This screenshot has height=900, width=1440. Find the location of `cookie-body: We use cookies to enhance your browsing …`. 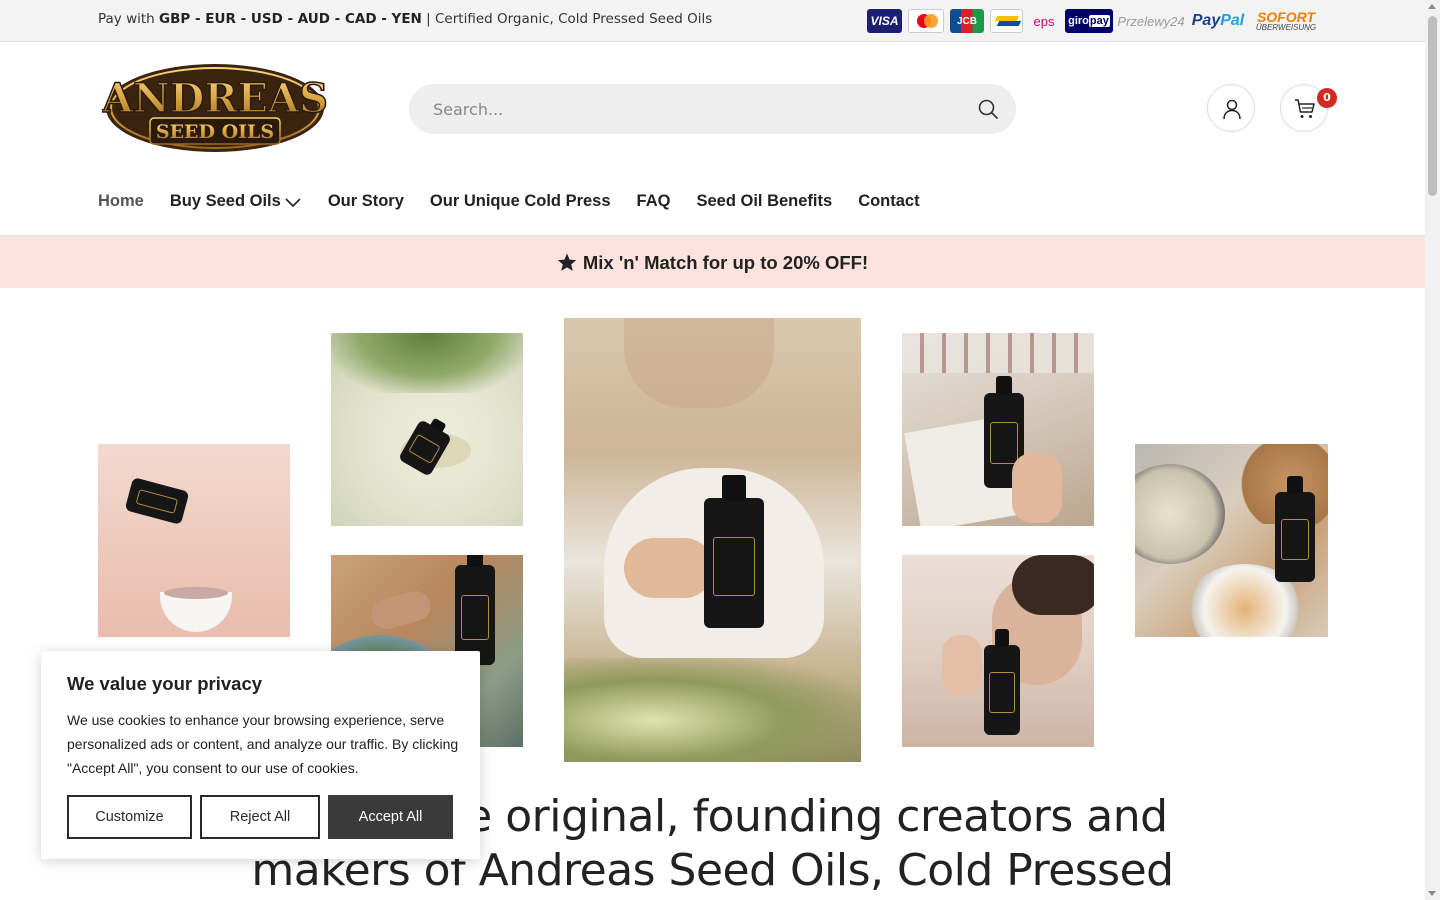

cookie-body: We use cookies to enhance your browsing … is located at coordinates (263, 744).